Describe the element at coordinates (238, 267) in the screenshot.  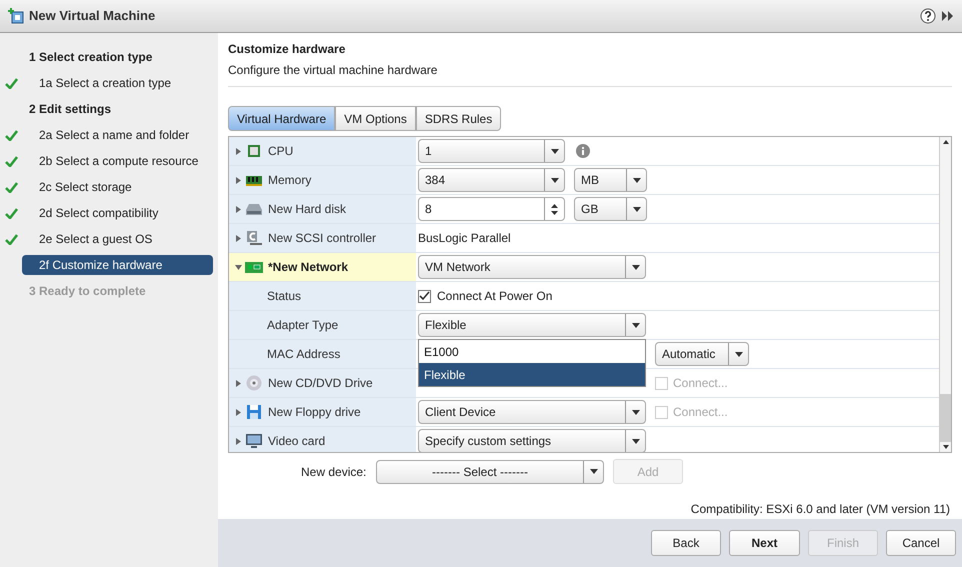
I see `collapse-arrow-icon` at that location.